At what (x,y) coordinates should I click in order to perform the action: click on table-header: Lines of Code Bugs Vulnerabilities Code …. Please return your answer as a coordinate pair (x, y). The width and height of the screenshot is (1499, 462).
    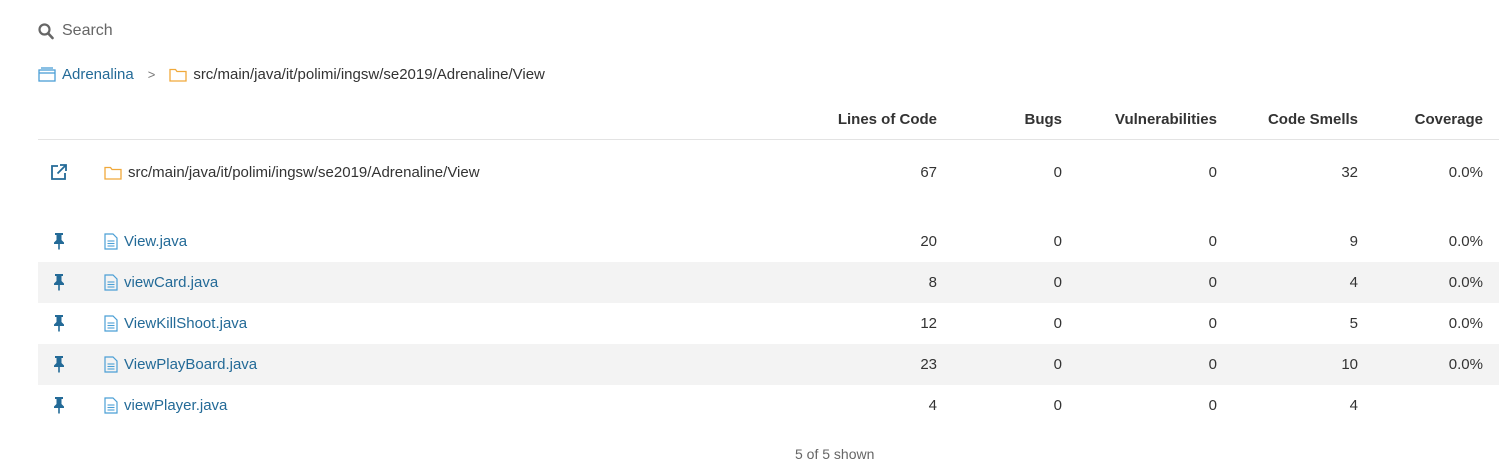
    Looking at the image, I should click on (768, 122).